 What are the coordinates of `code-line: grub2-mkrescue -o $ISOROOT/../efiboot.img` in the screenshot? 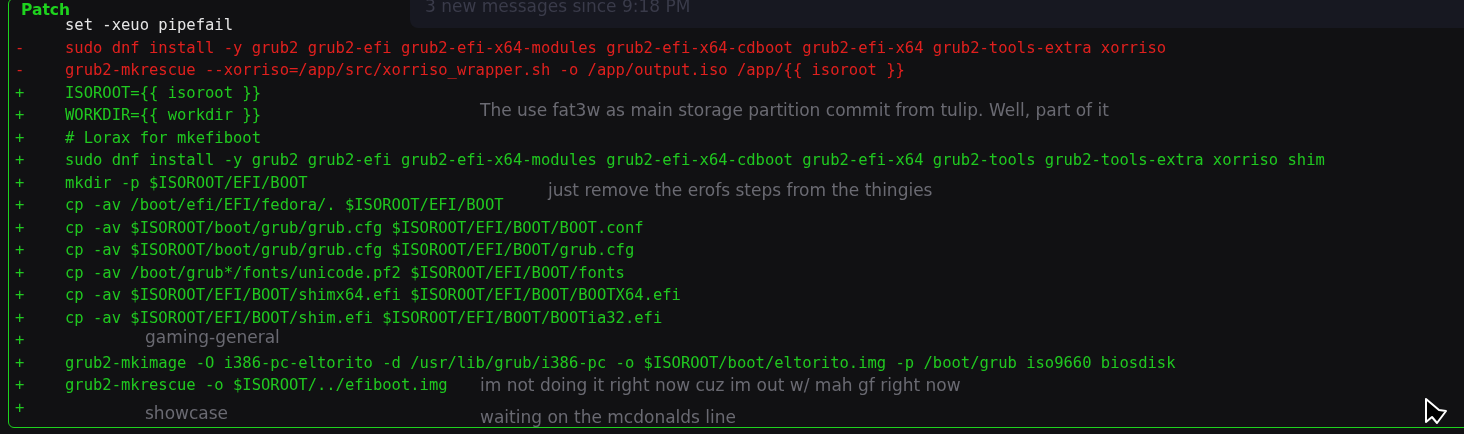 It's located at (256, 386).